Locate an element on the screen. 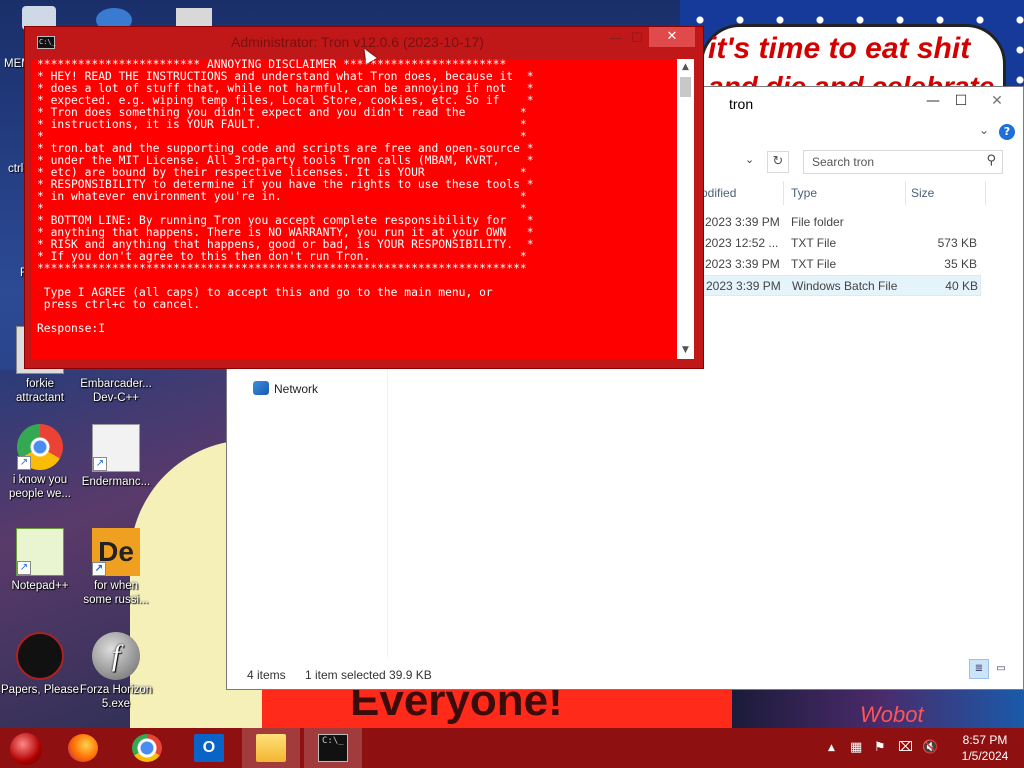  outlook-icon: O is located at coordinates (209, 748).